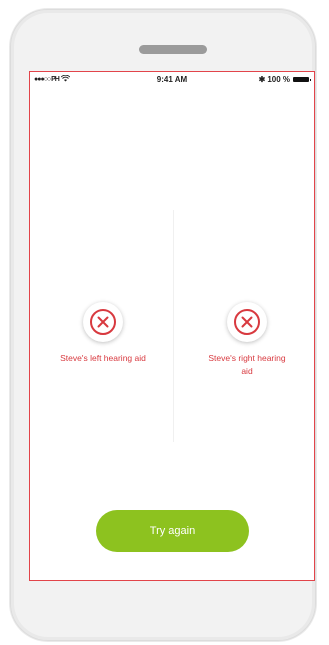  Describe the element at coordinates (278, 79) in the screenshot. I see `battery-percent: 100 %` at that location.